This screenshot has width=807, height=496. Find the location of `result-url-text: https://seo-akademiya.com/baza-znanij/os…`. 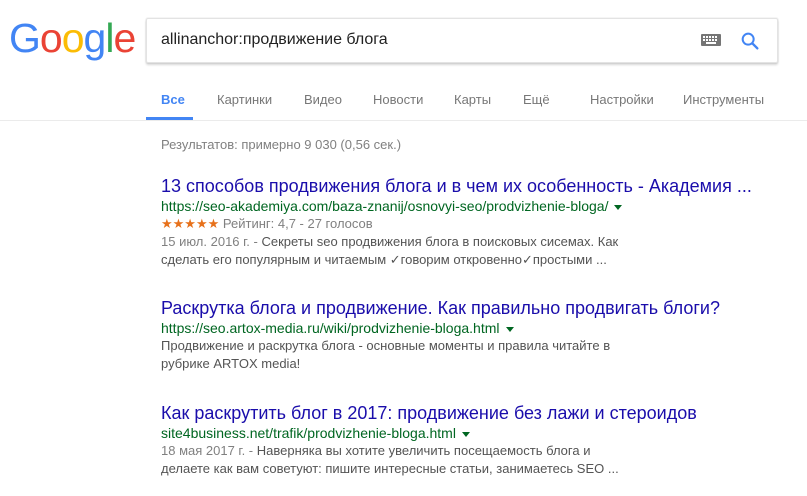

result-url-text: https://seo-akademiya.com/baza-znanij/os… is located at coordinates (385, 206).